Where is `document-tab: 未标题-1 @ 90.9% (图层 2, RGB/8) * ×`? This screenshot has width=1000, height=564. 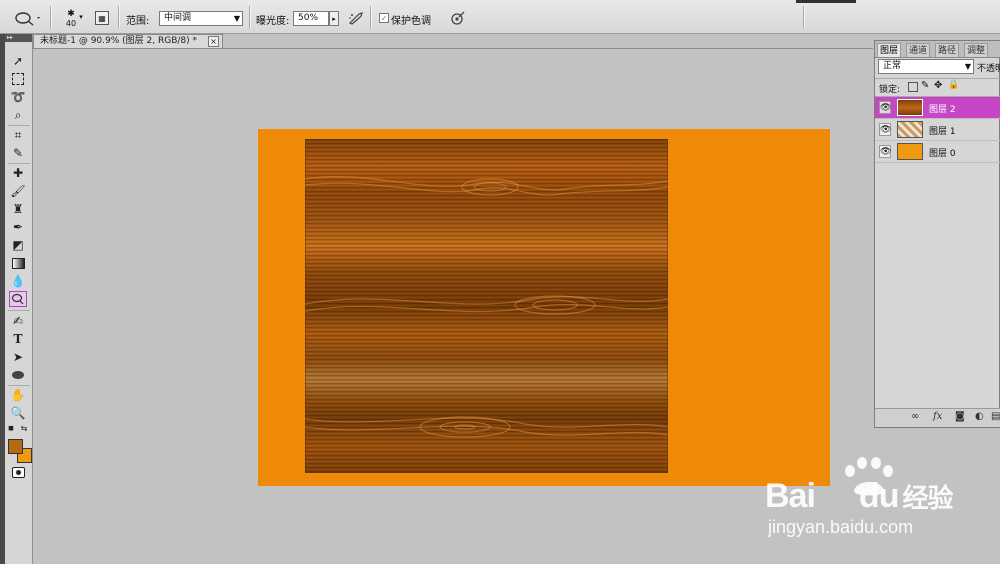 document-tab: 未标题-1 @ 90.9% (图层 2, RGB/8) * × is located at coordinates (128, 41).